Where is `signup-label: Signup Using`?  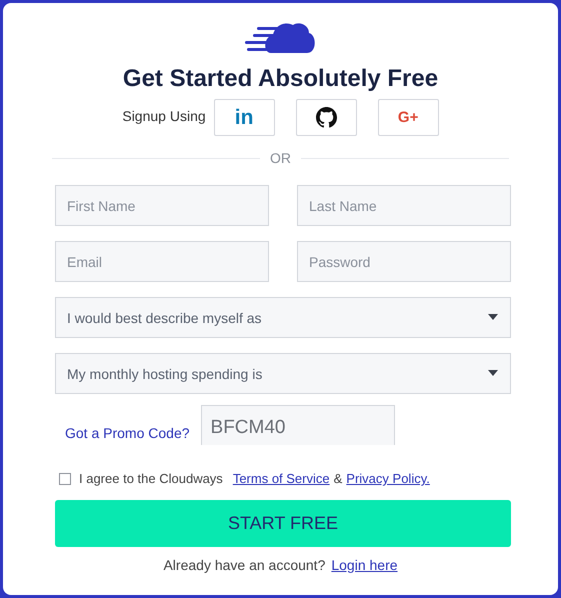 signup-label: Signup Using is located at coordinates (164, 116).